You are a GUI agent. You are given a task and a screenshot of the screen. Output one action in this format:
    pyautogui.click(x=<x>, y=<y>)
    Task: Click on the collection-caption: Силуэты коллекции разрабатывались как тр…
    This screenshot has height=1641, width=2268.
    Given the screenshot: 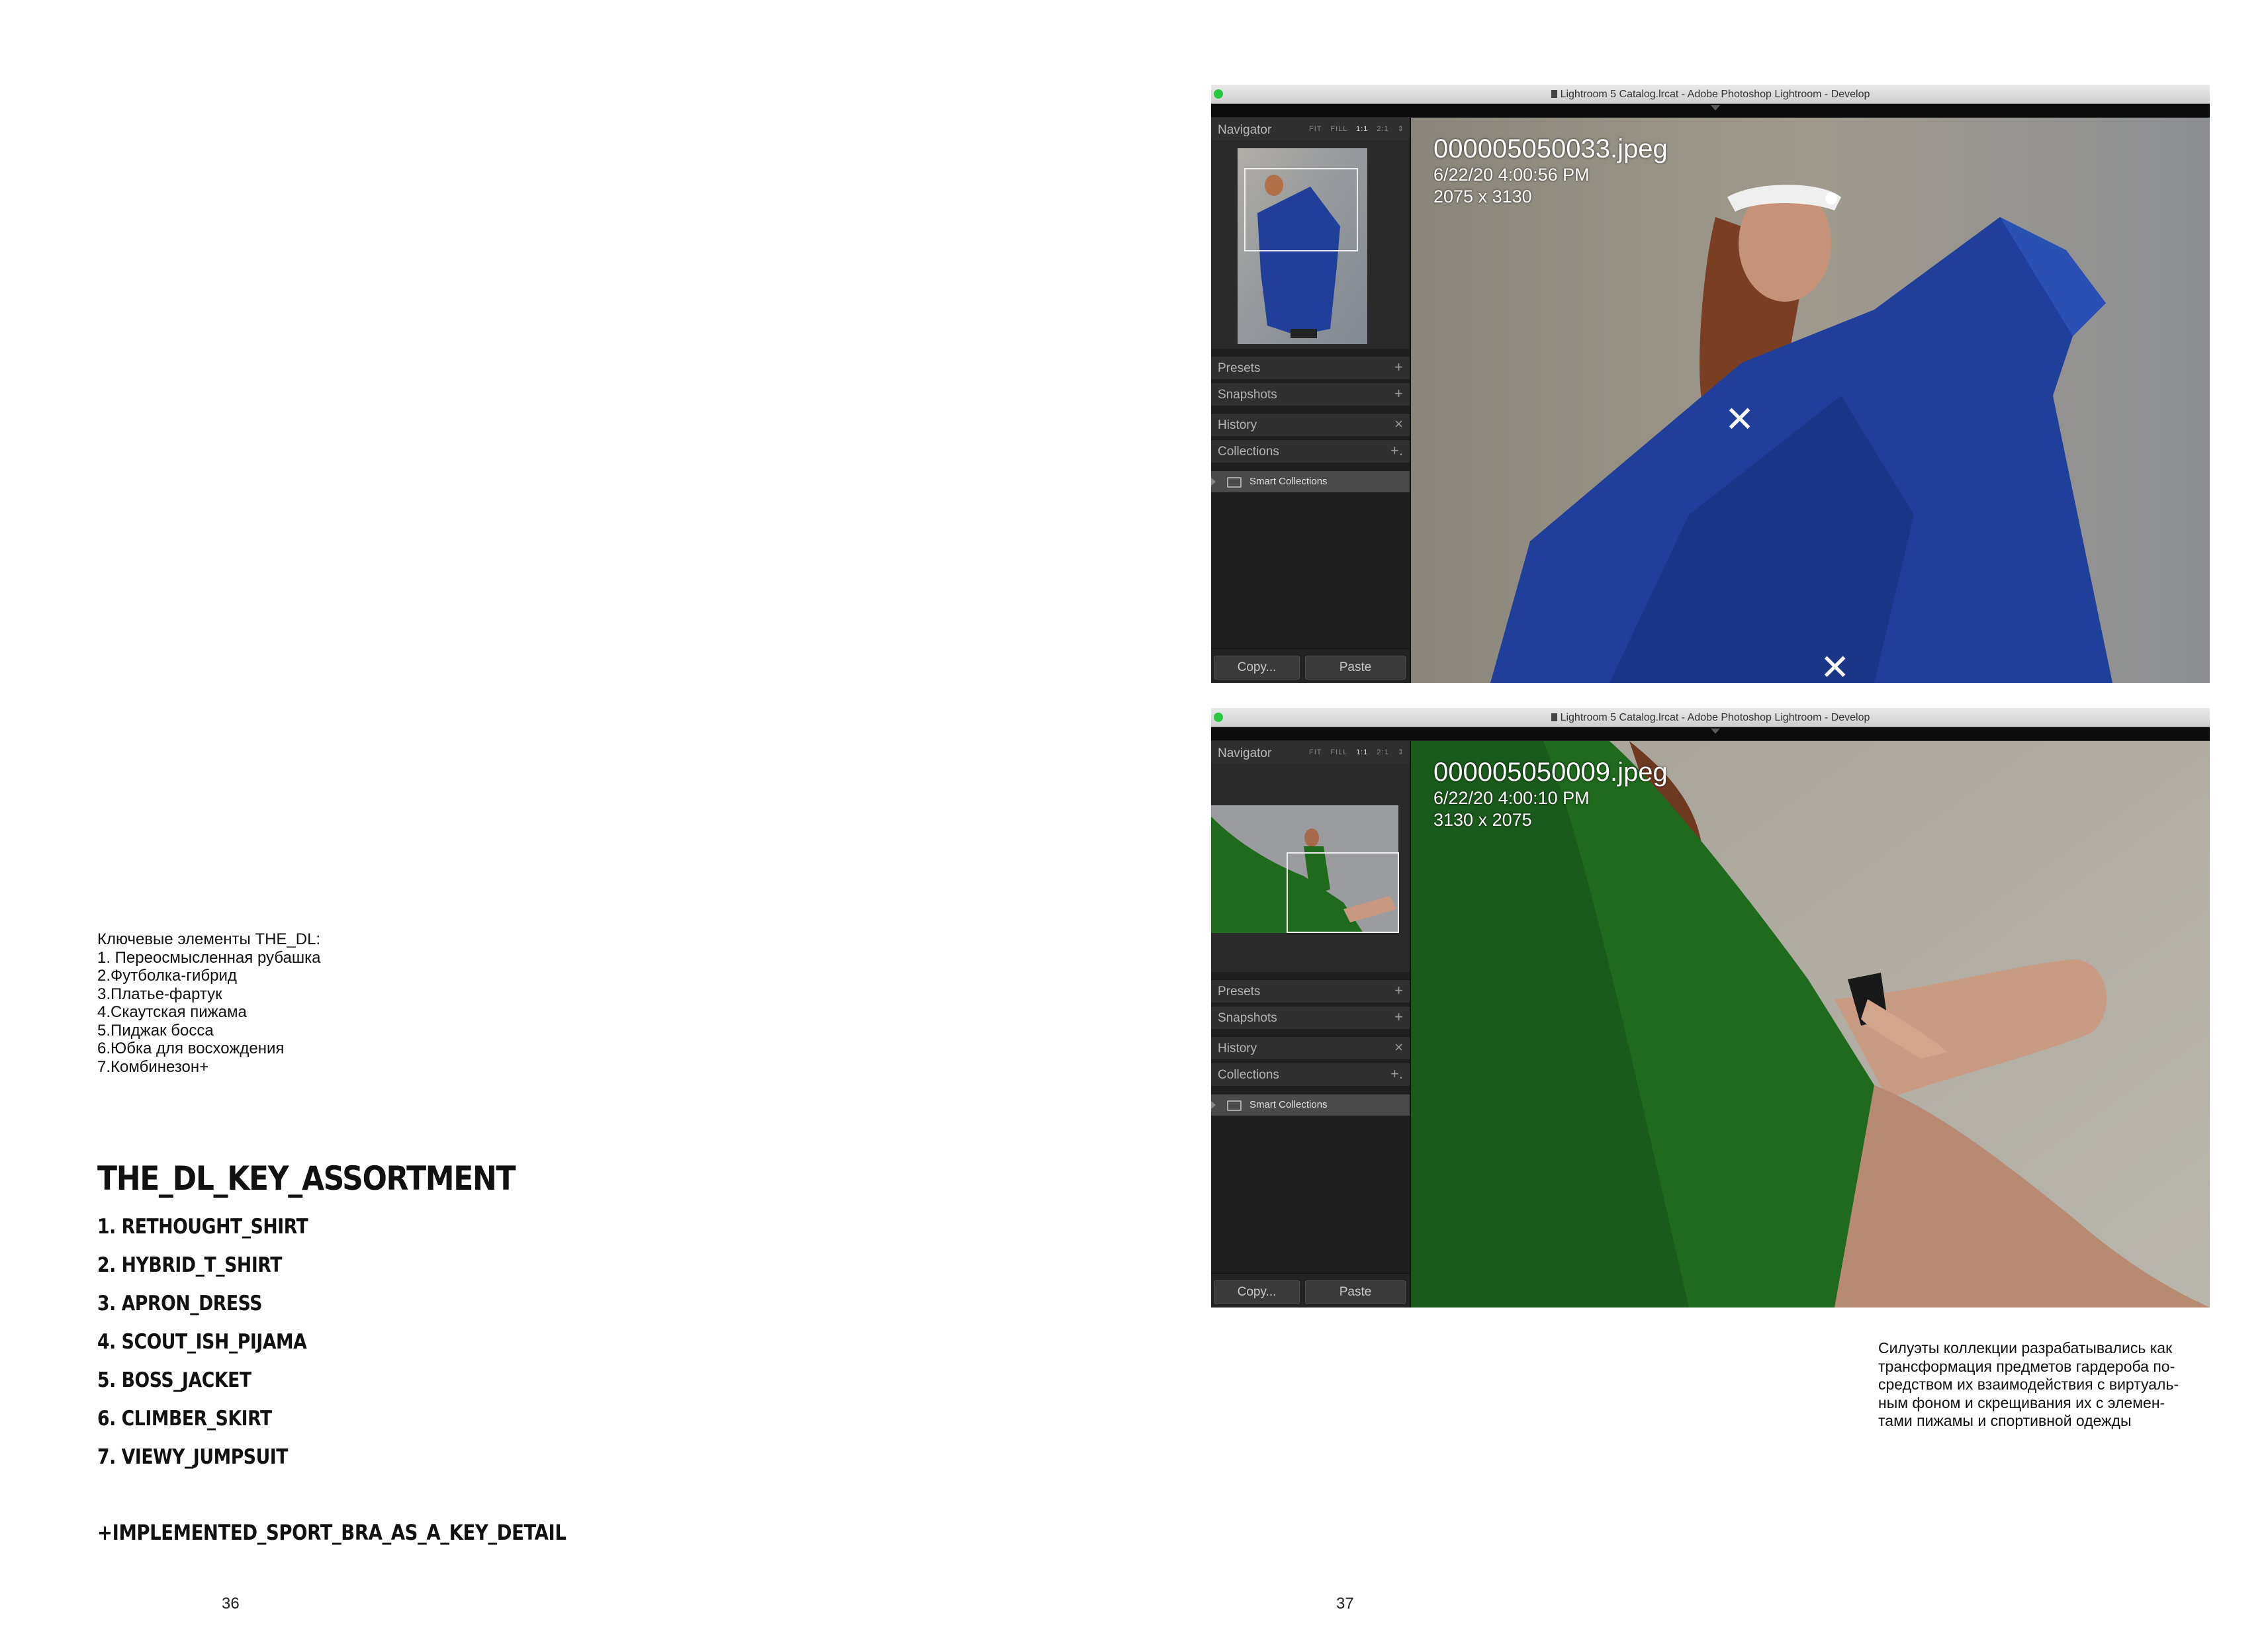 What is the action you would take?
    pyautogui.click(x=2063, y=1385)
    